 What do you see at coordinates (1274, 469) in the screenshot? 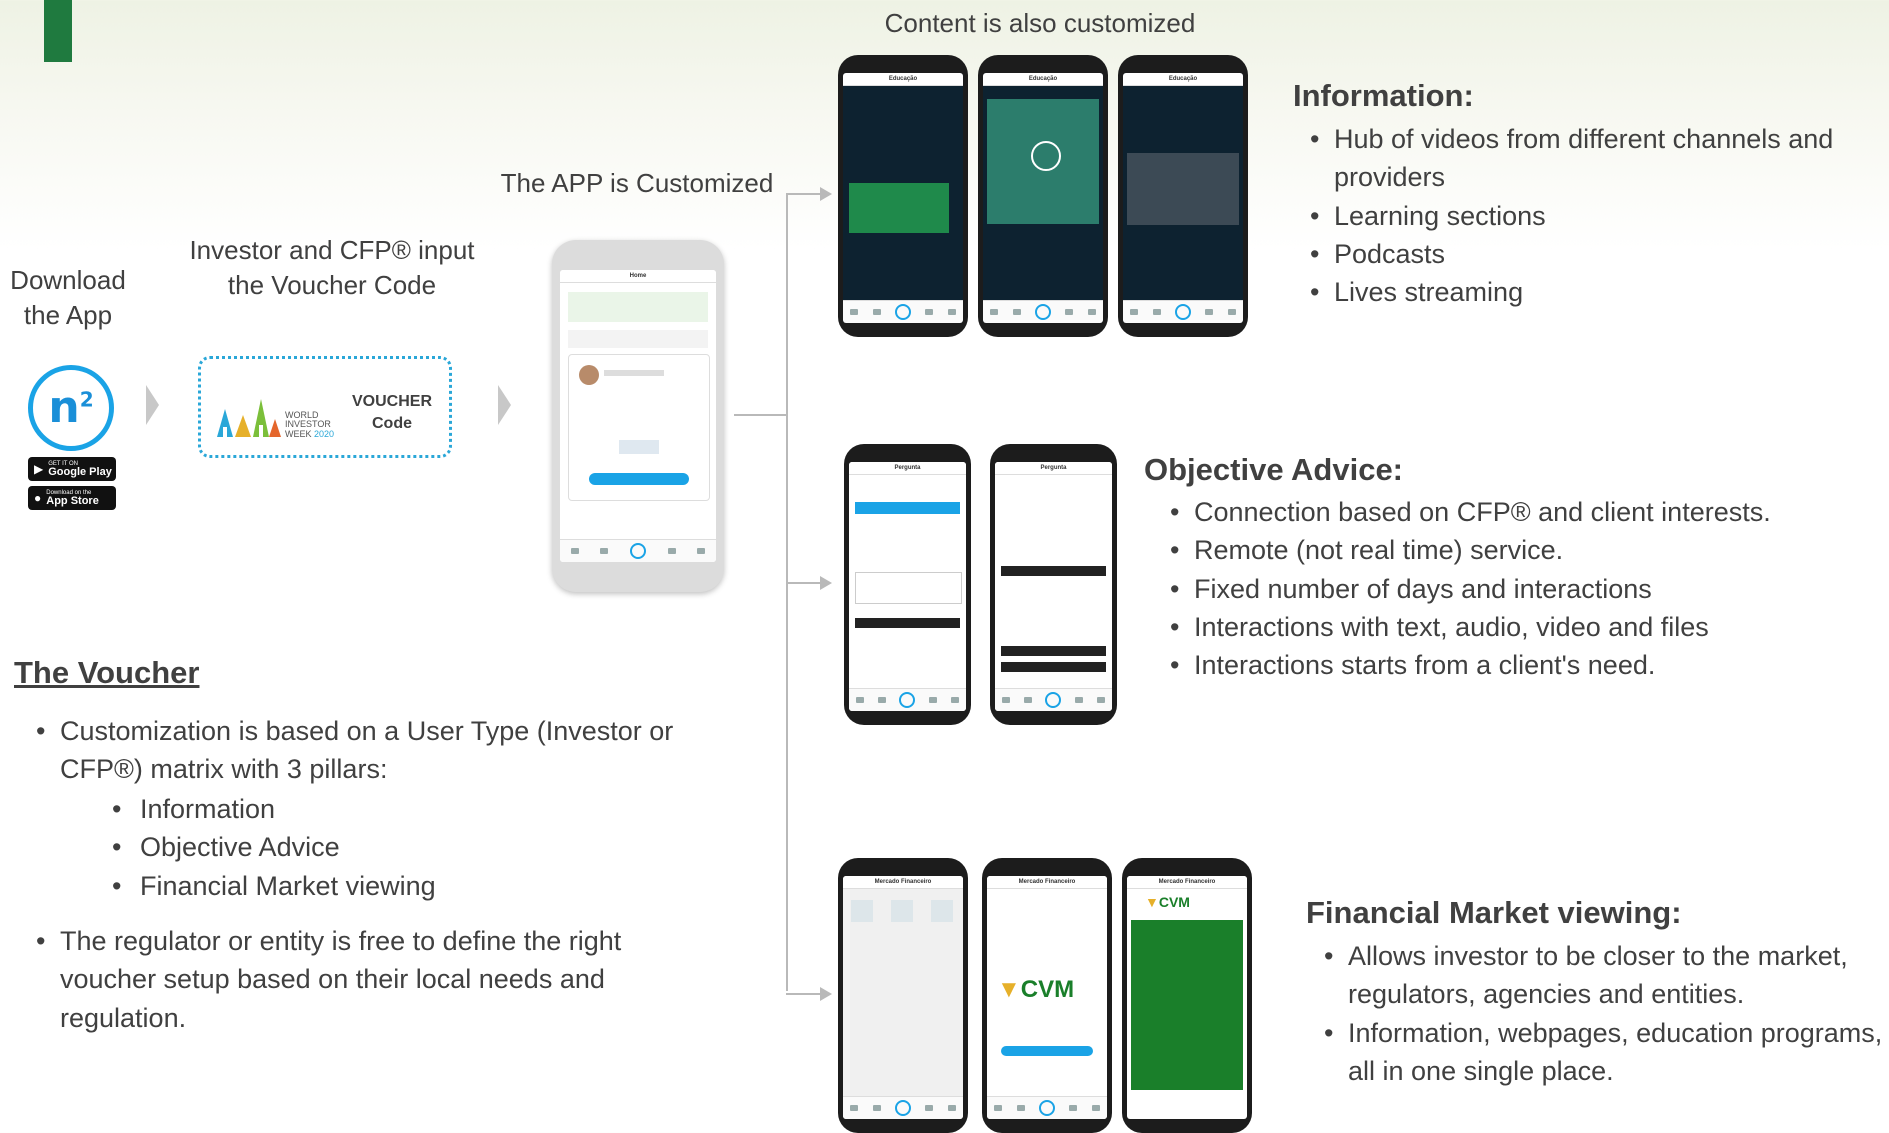
I see `objective-advice-heading: Objective Advice:` at bounding box center [1274, 469].